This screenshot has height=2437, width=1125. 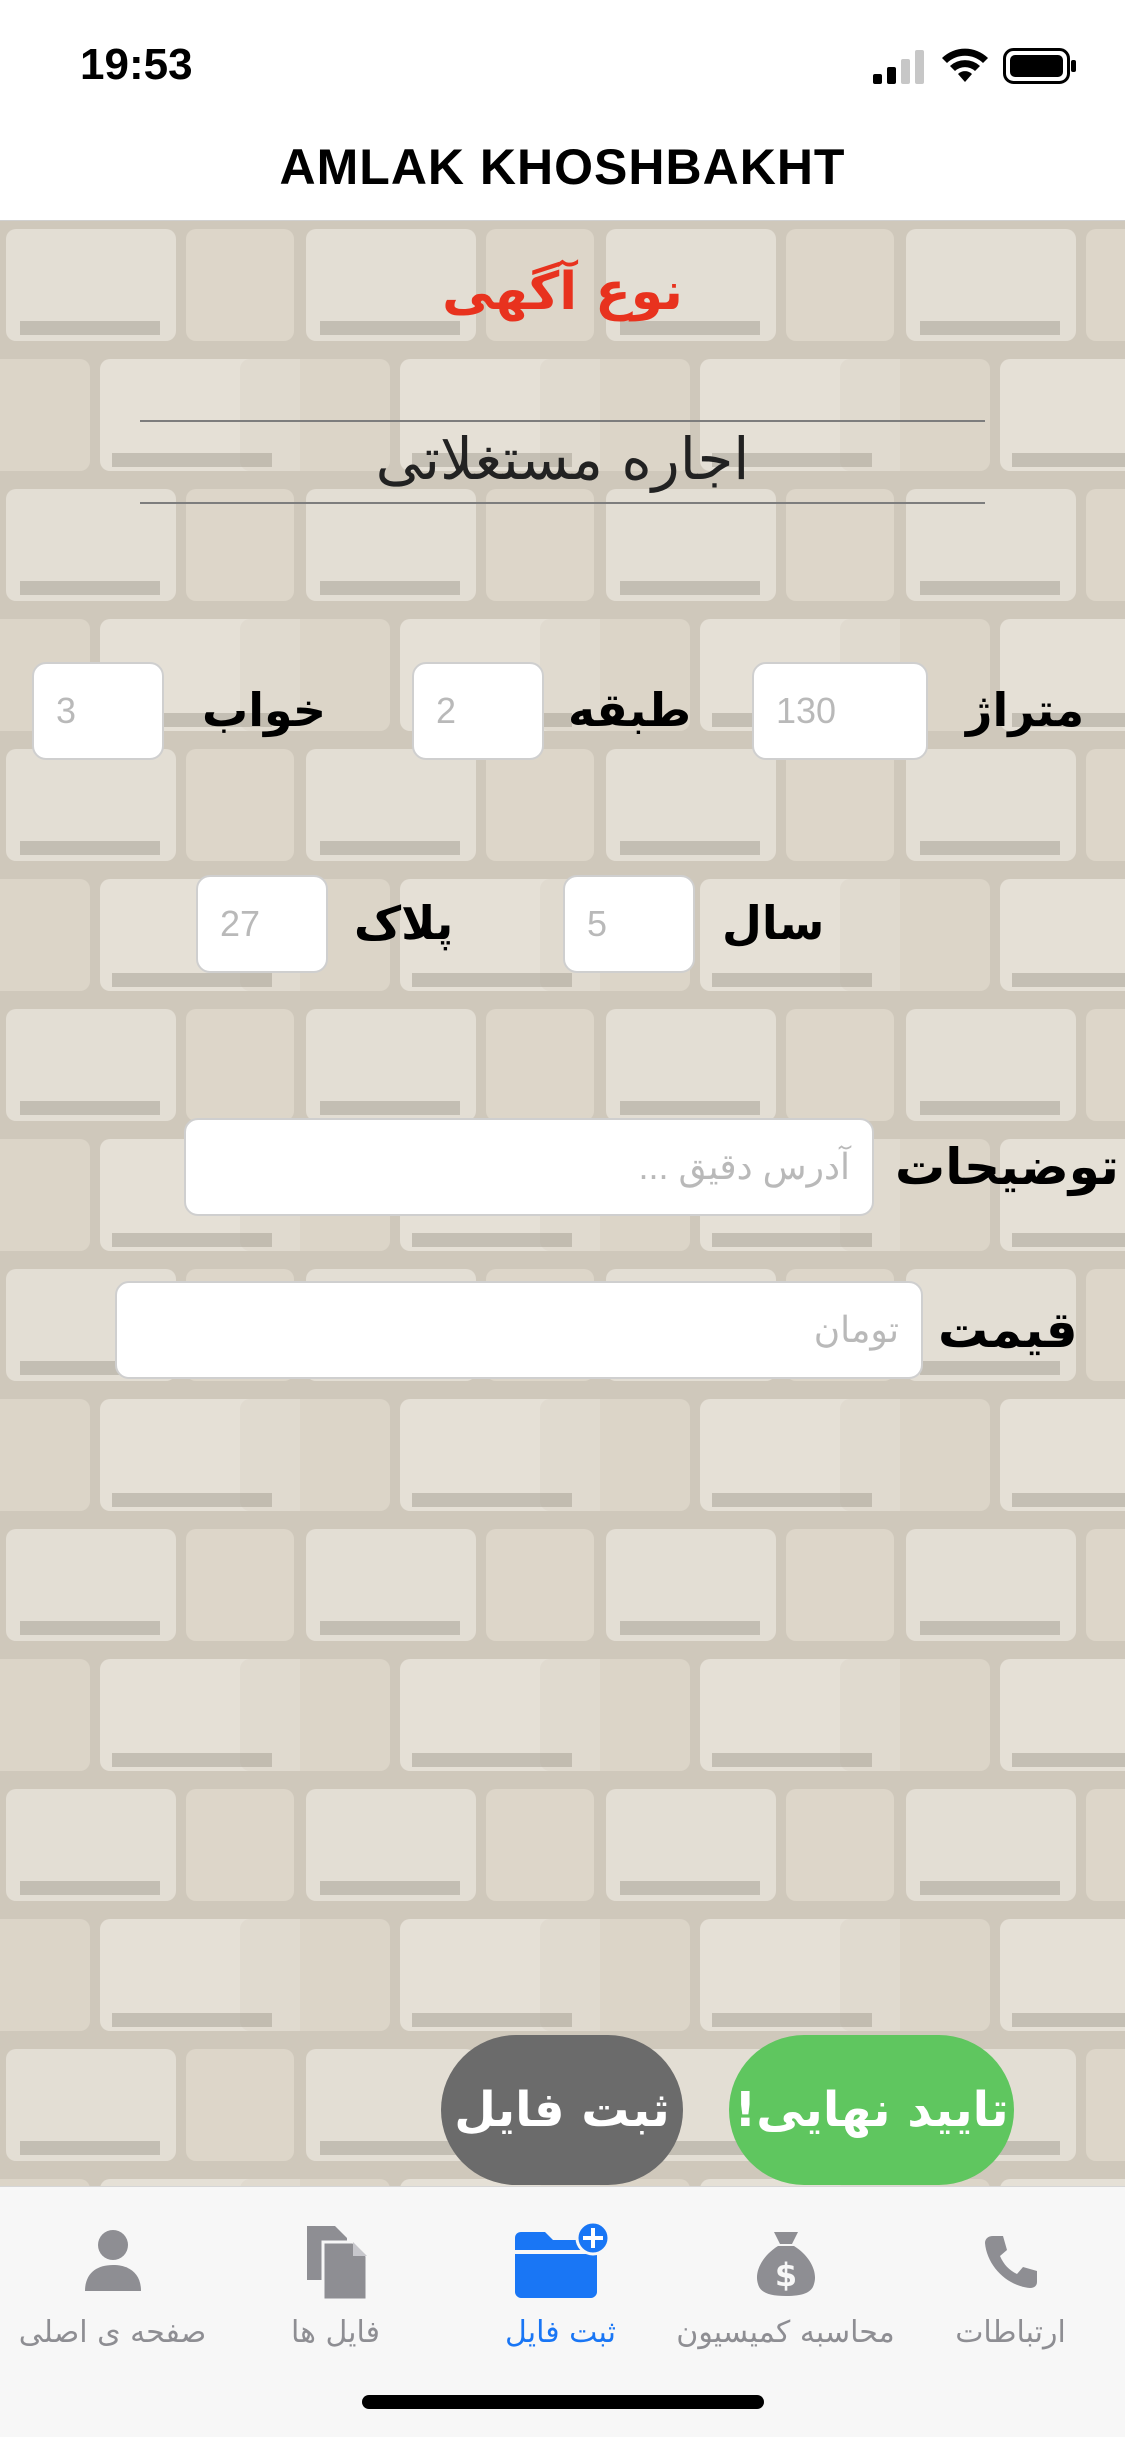 I want to click on tab-files: فایل ها, so click(x=335, y=2283).